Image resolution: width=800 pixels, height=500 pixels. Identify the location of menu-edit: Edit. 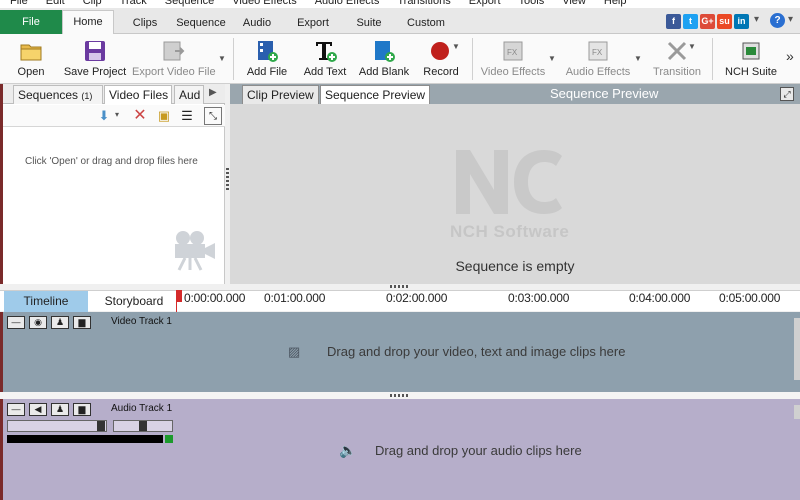
(54, 4).